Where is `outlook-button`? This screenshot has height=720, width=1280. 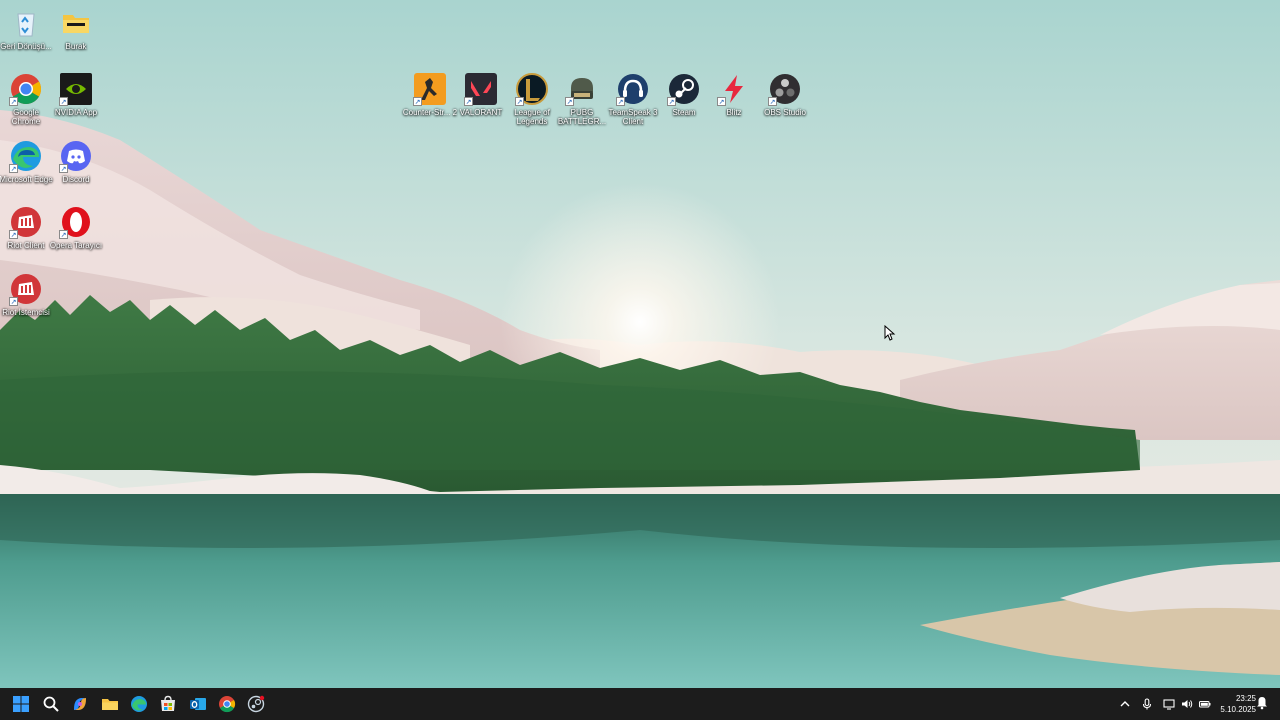 outlook-button is located at coordinates (198, 704).